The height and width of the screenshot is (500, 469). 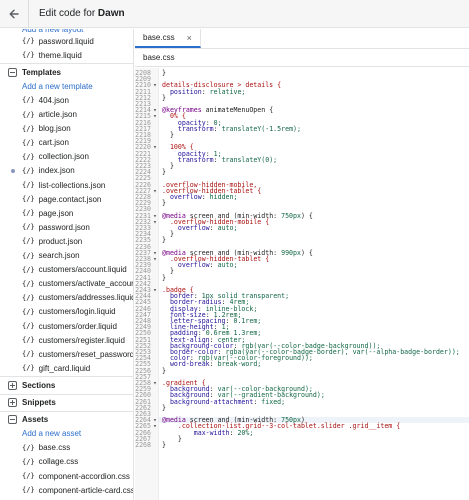 I want to click on section-snippets: Snippets, so click(x=66, y=403).